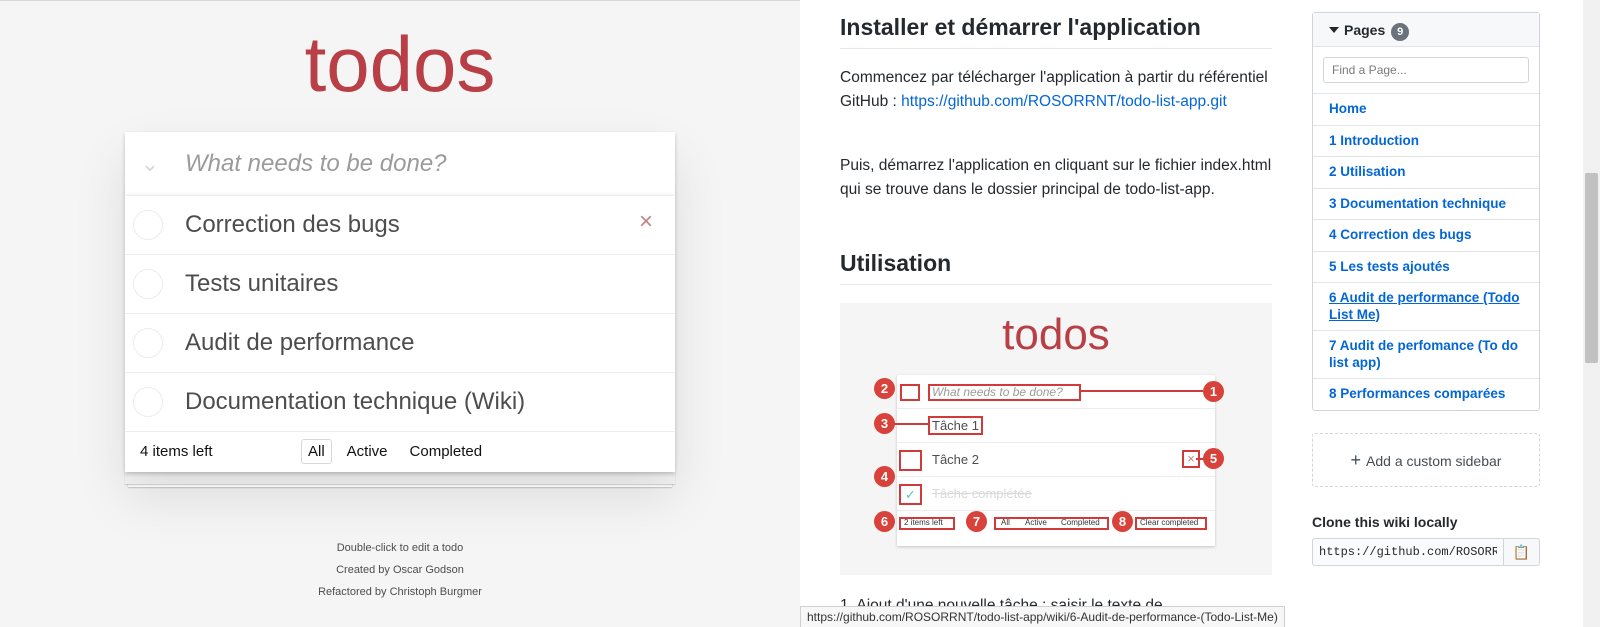 Image resolution: width=1600 pixels, height=627 pixels. I want to click on badge-3: 3, so click(884, 423).